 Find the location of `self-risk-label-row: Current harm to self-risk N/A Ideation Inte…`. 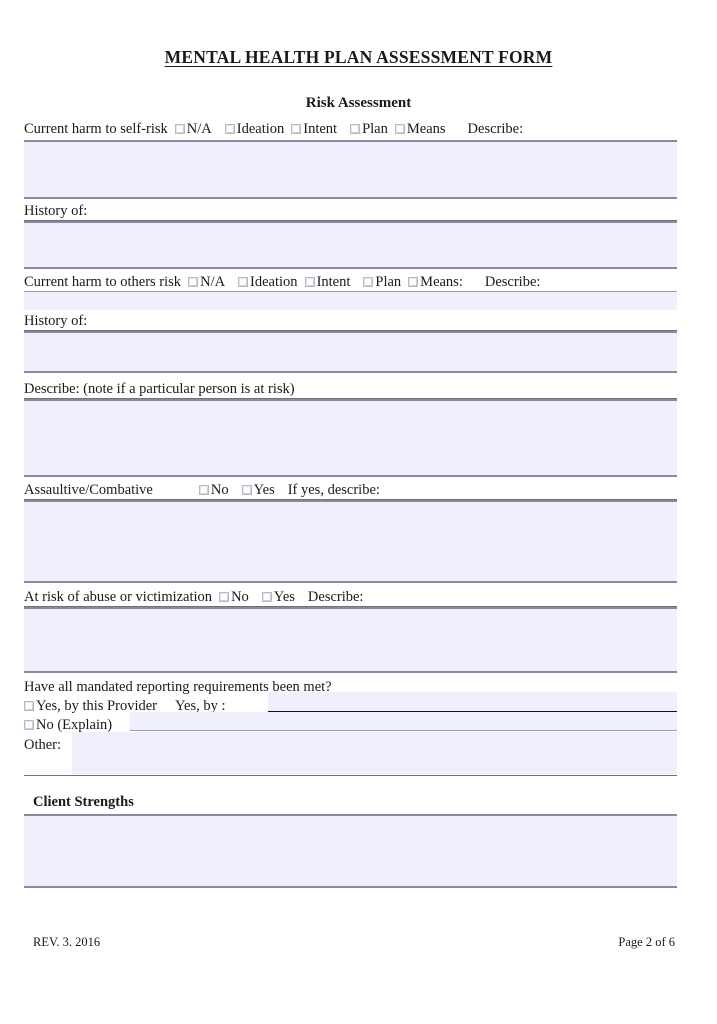

self-risk-label-row: Current harm to self-risk N/A Ideation Inte… is located at coordinates (273, 129).